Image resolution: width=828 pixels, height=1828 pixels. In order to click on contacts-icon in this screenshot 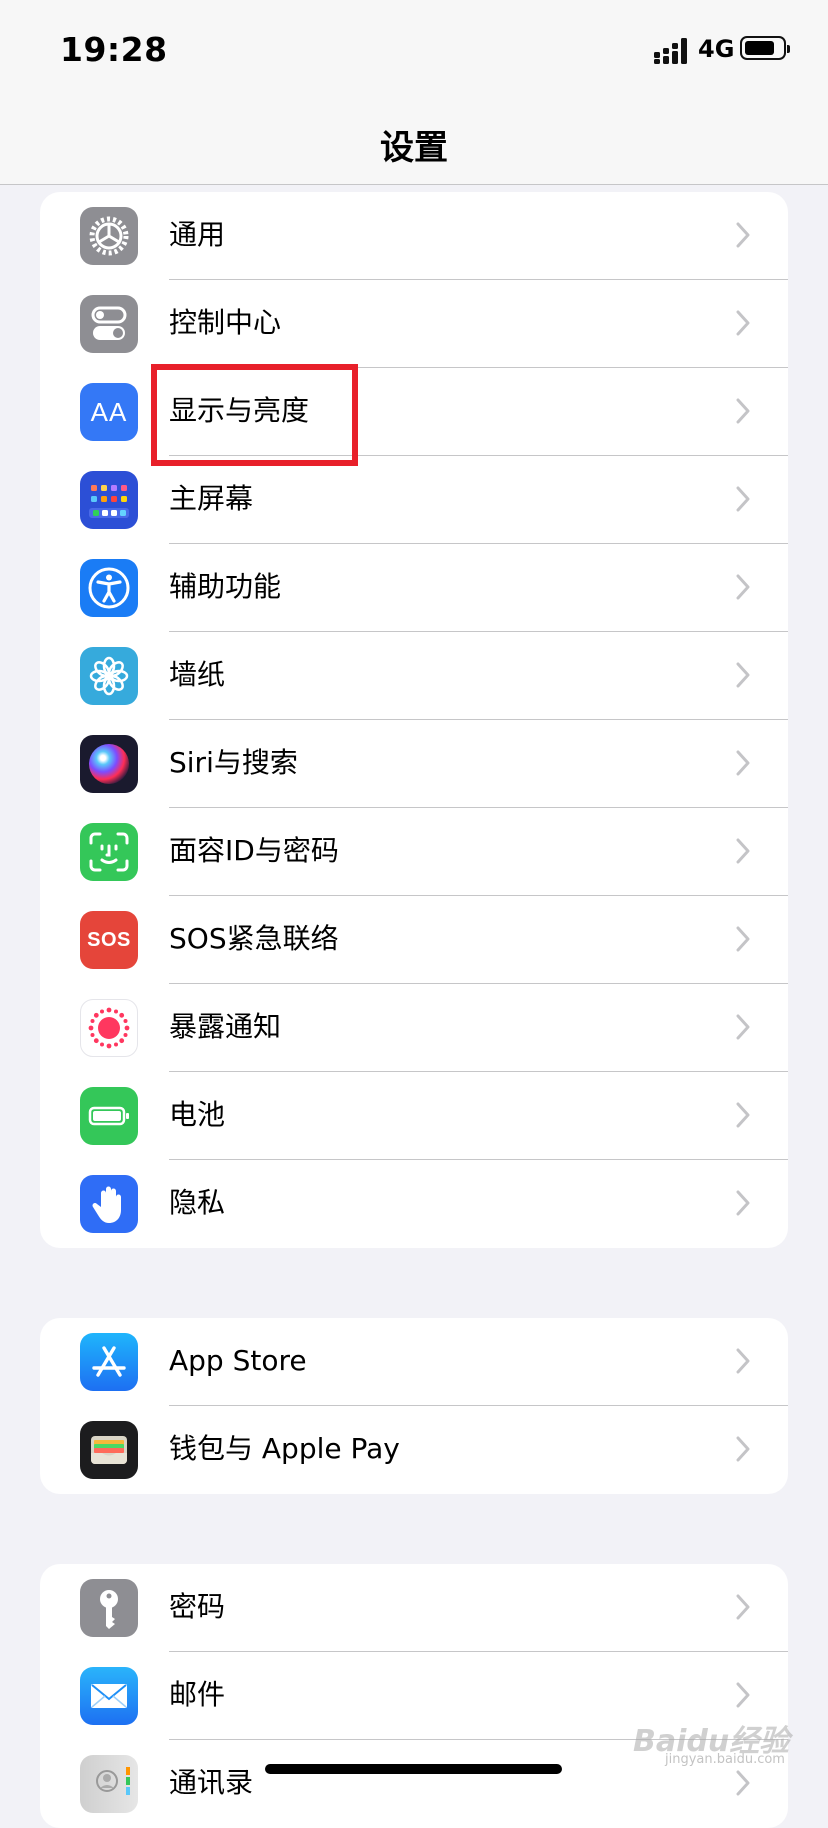, I will do `click(109, 1784)`.